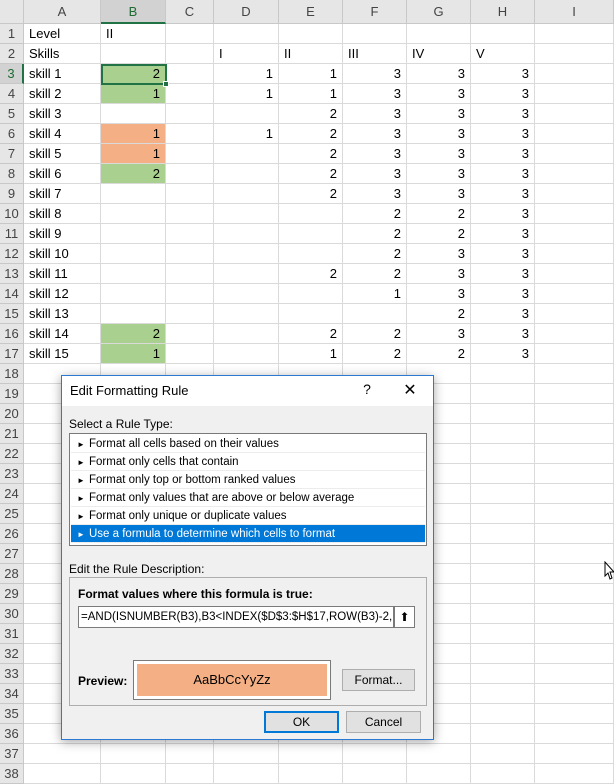 The image size is (614, 784). I want to click on cell-c3, so click(190, 74).